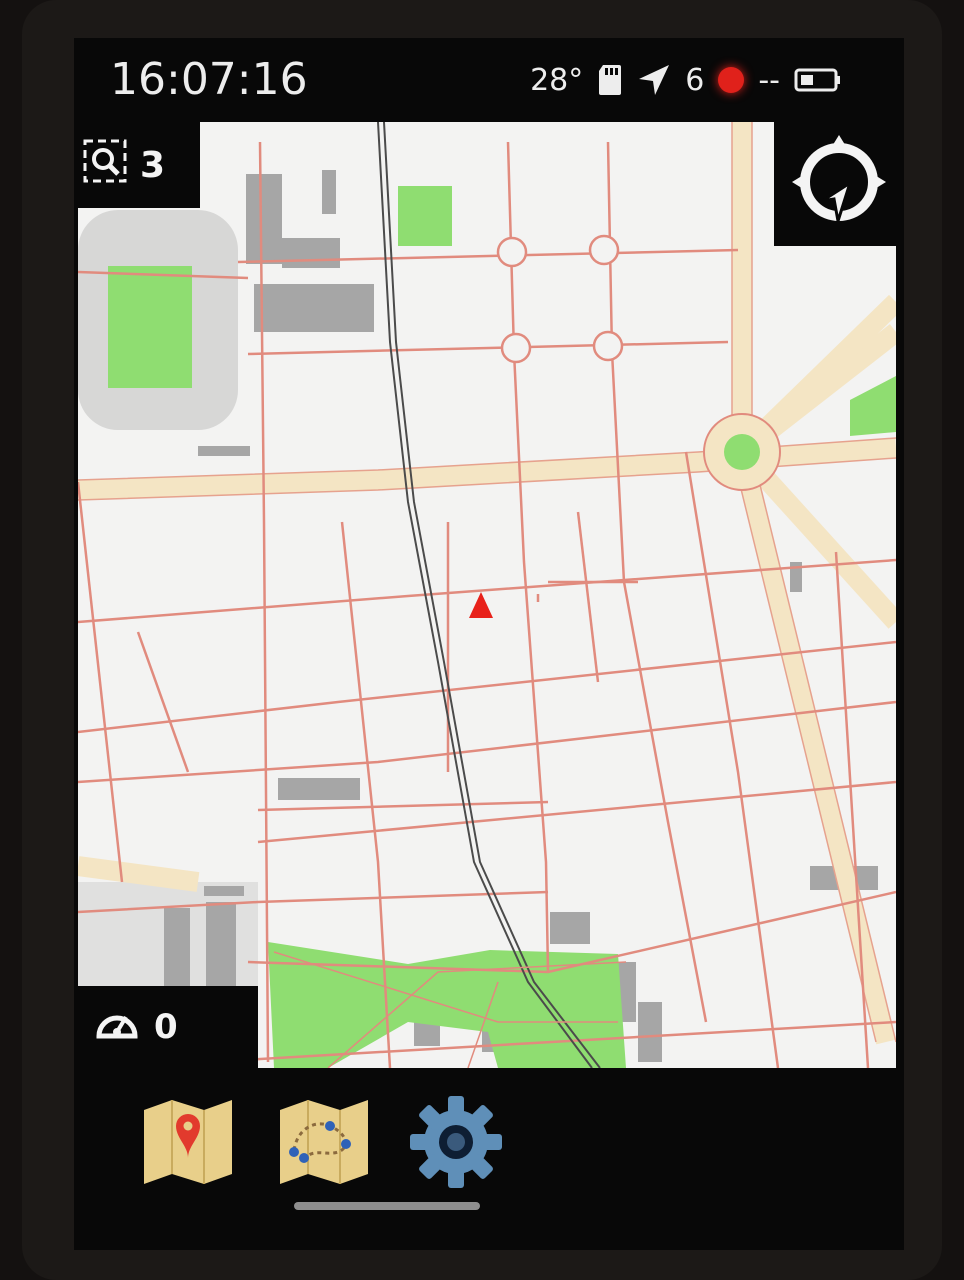  I want to click on settings-button, so click(456, 1142).